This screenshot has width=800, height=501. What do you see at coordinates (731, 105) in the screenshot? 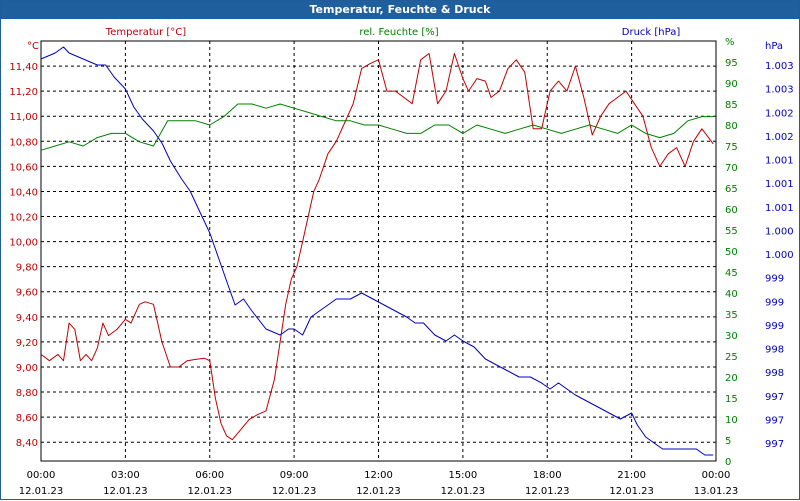
I see `humidity-tick-label: 85` at bounding box center [731, 105].